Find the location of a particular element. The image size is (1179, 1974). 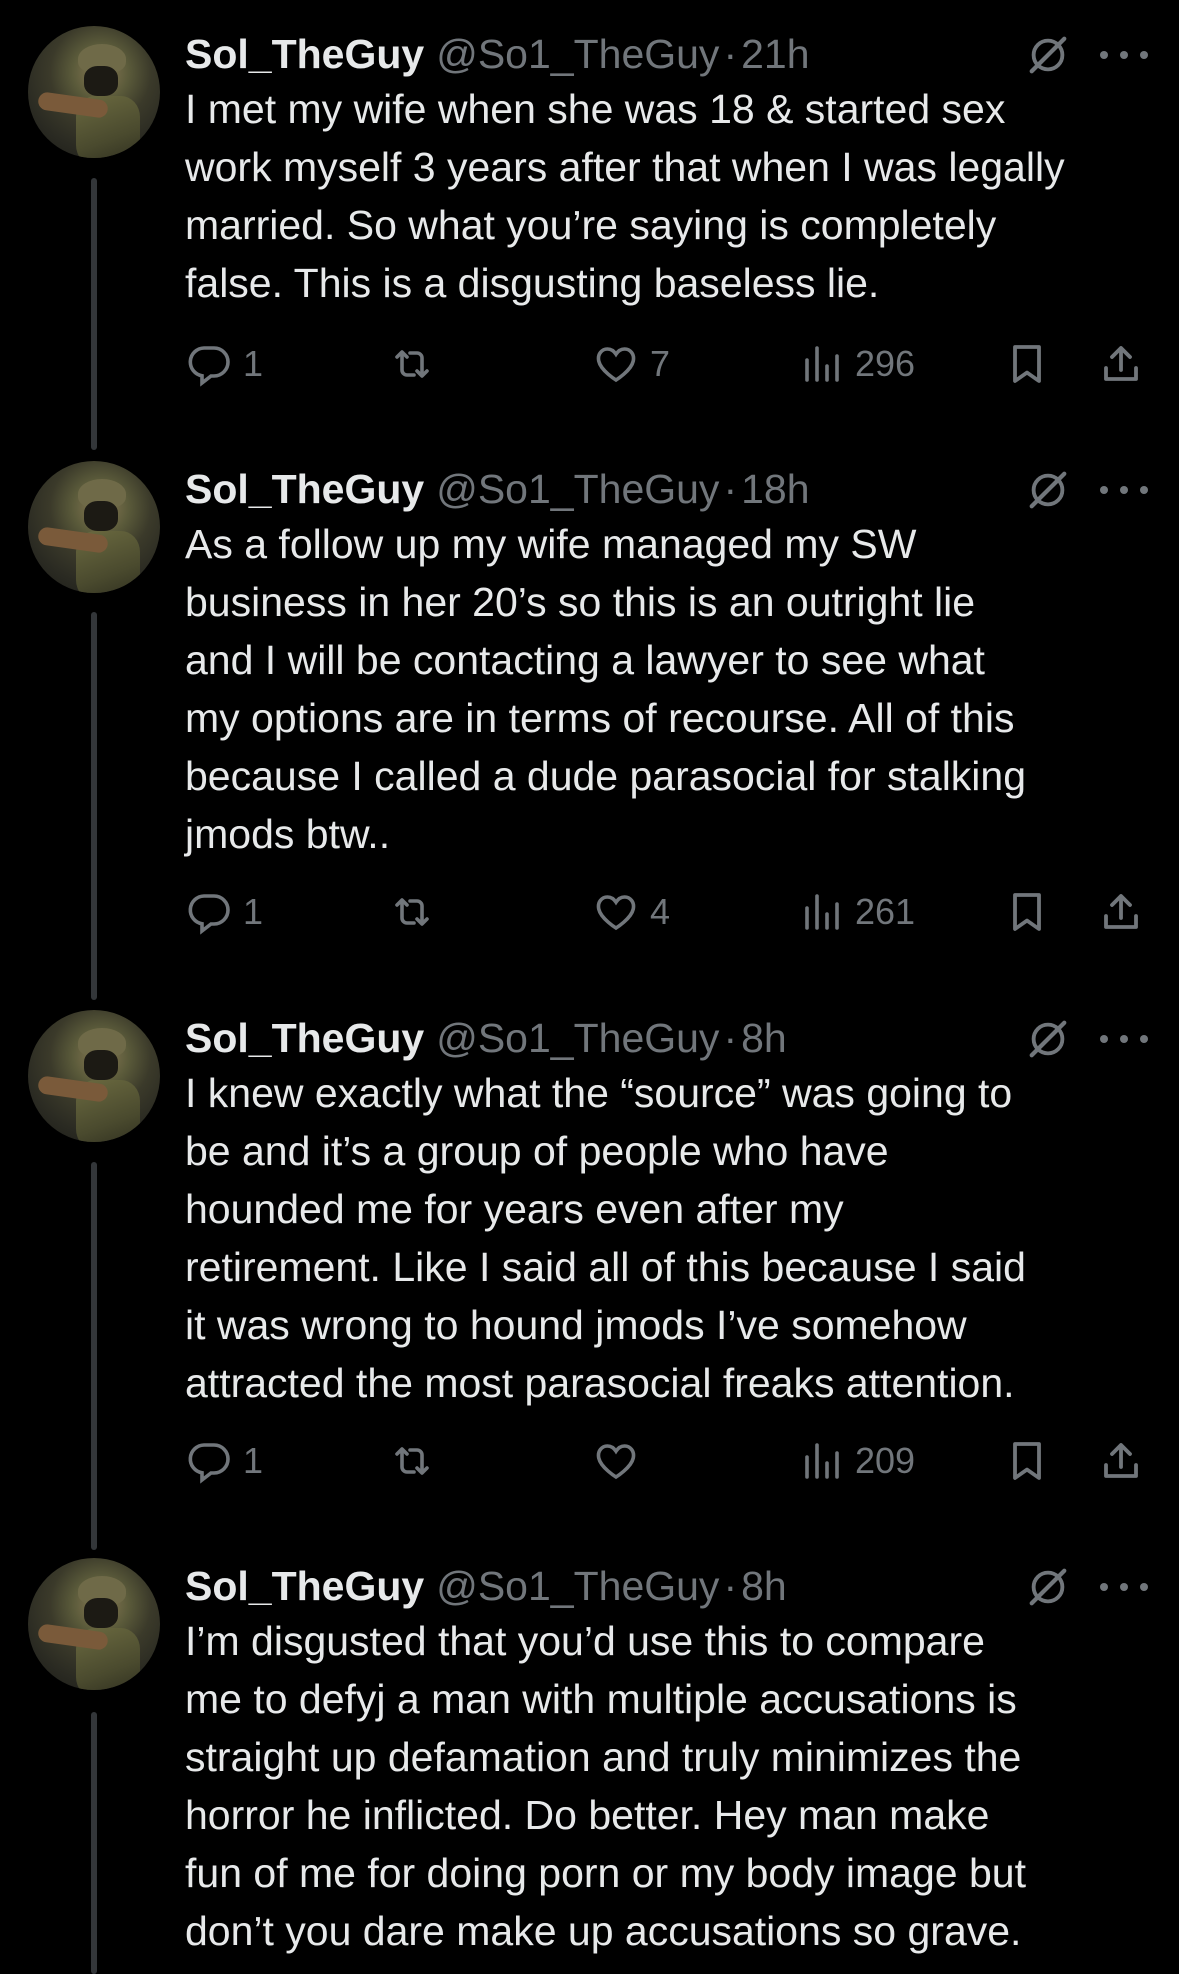

like-button: 4 is located at coordinates (631, 912).